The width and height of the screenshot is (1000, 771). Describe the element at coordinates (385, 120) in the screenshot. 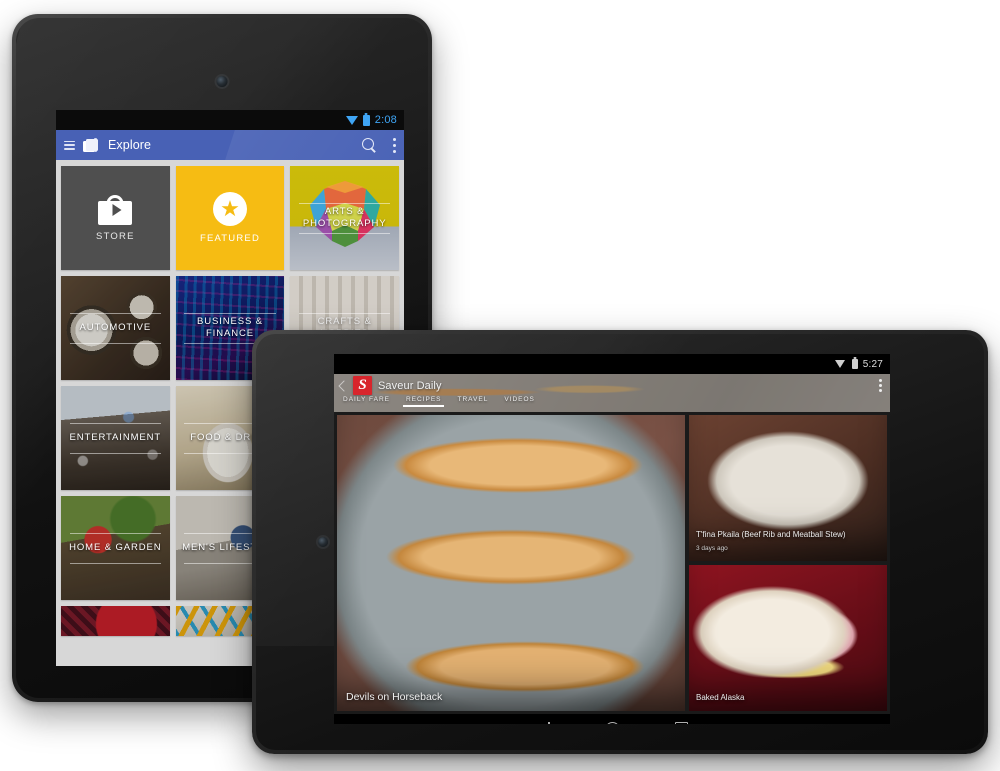

I see `status-time: 2:08` at that location.